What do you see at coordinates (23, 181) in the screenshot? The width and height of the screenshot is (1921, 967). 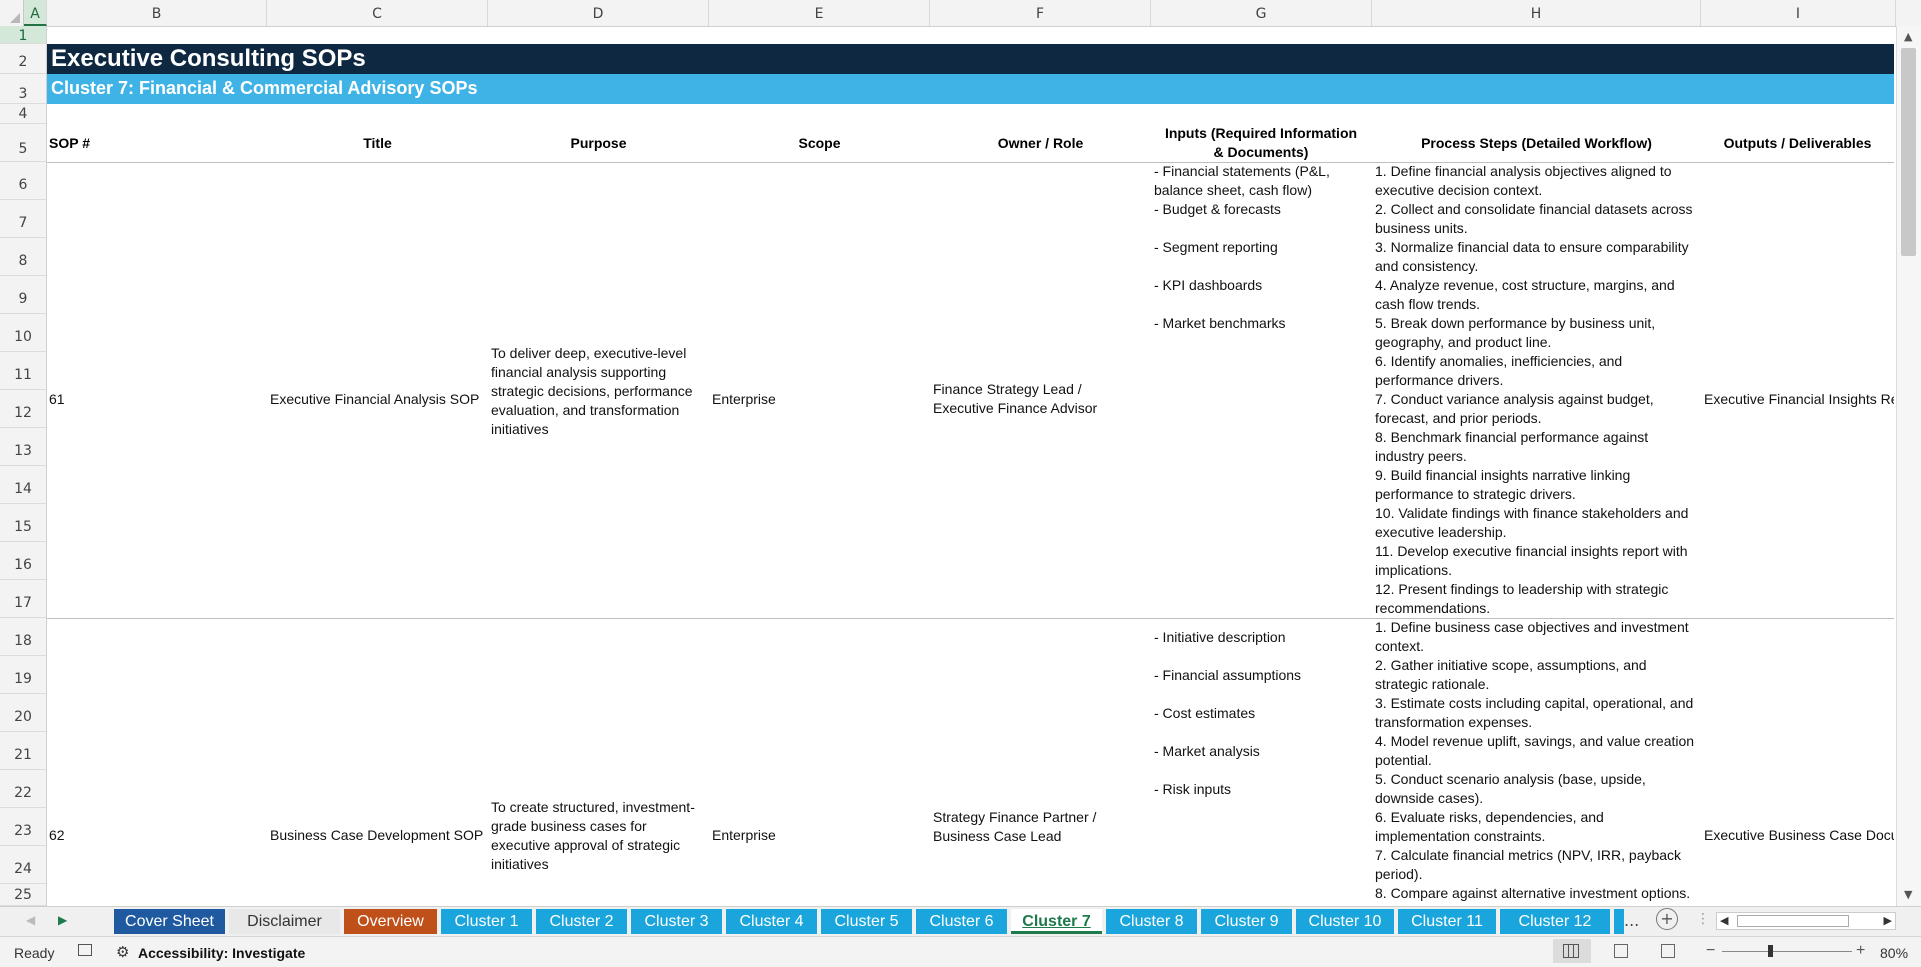 I see `row-header: 6` at bounding box center [23, 181].